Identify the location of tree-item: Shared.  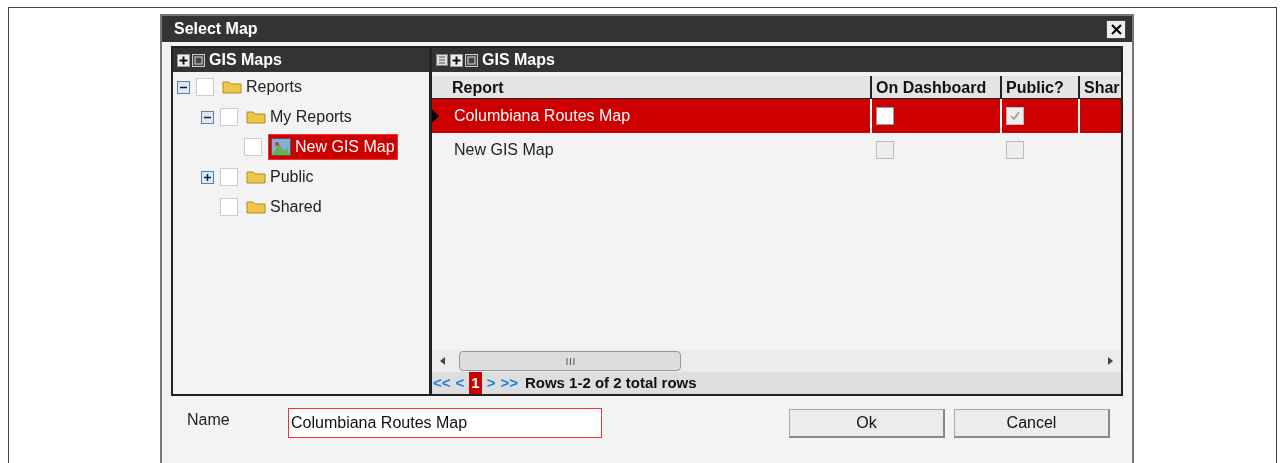
(284, 207).